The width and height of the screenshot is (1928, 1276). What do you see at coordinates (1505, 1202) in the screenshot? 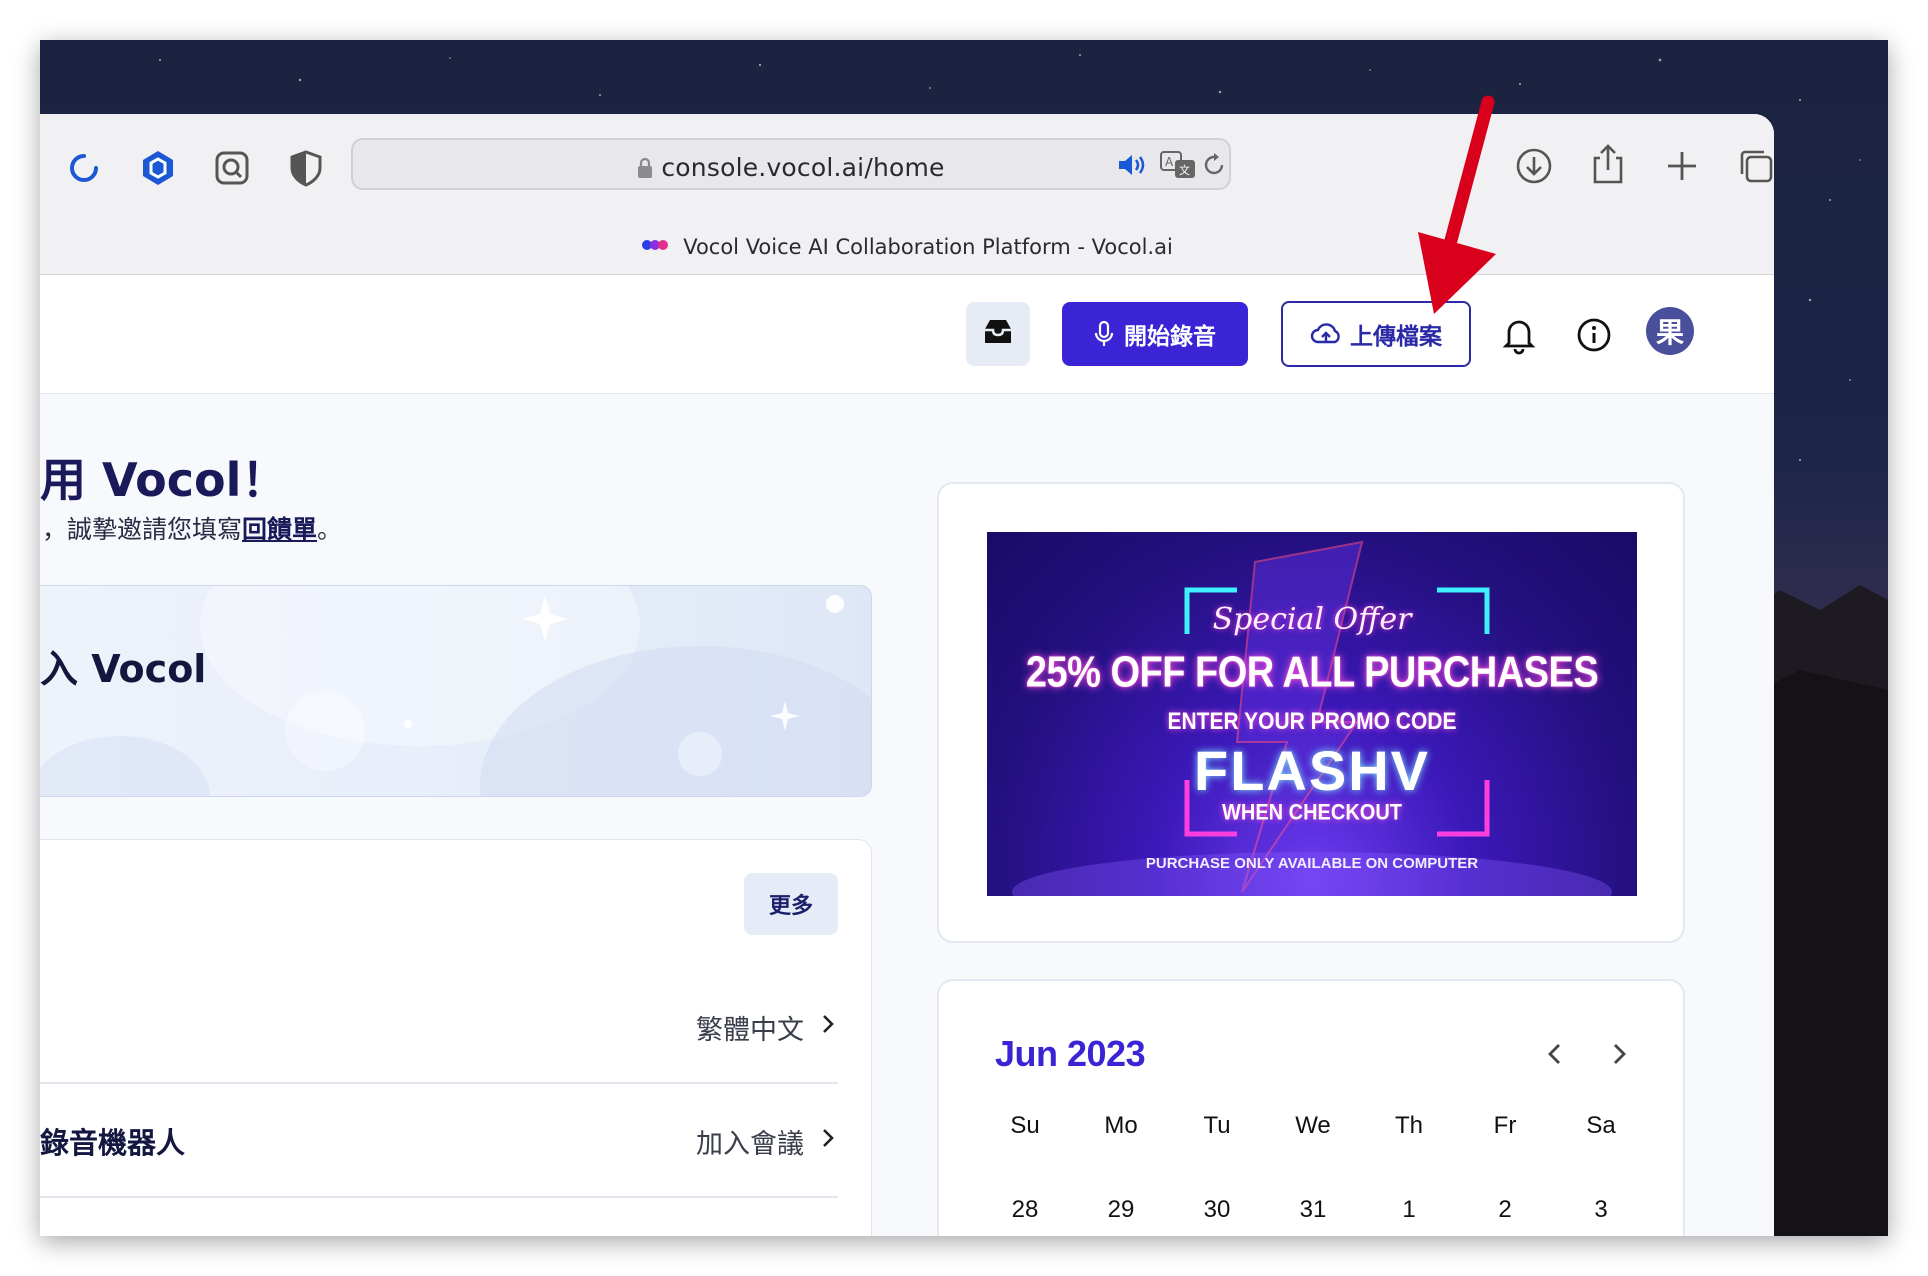
I see `calendar-day: 2` at bounding box center [1505, 1202].